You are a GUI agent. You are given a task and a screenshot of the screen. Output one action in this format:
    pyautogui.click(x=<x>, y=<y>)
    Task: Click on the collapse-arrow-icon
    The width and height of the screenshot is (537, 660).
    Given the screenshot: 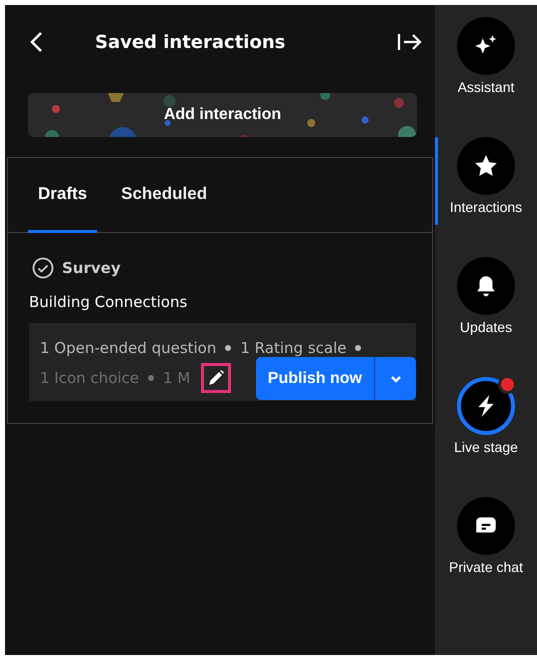 What is the action you would take?
    pyautogui.click(x=410, y=42)
    